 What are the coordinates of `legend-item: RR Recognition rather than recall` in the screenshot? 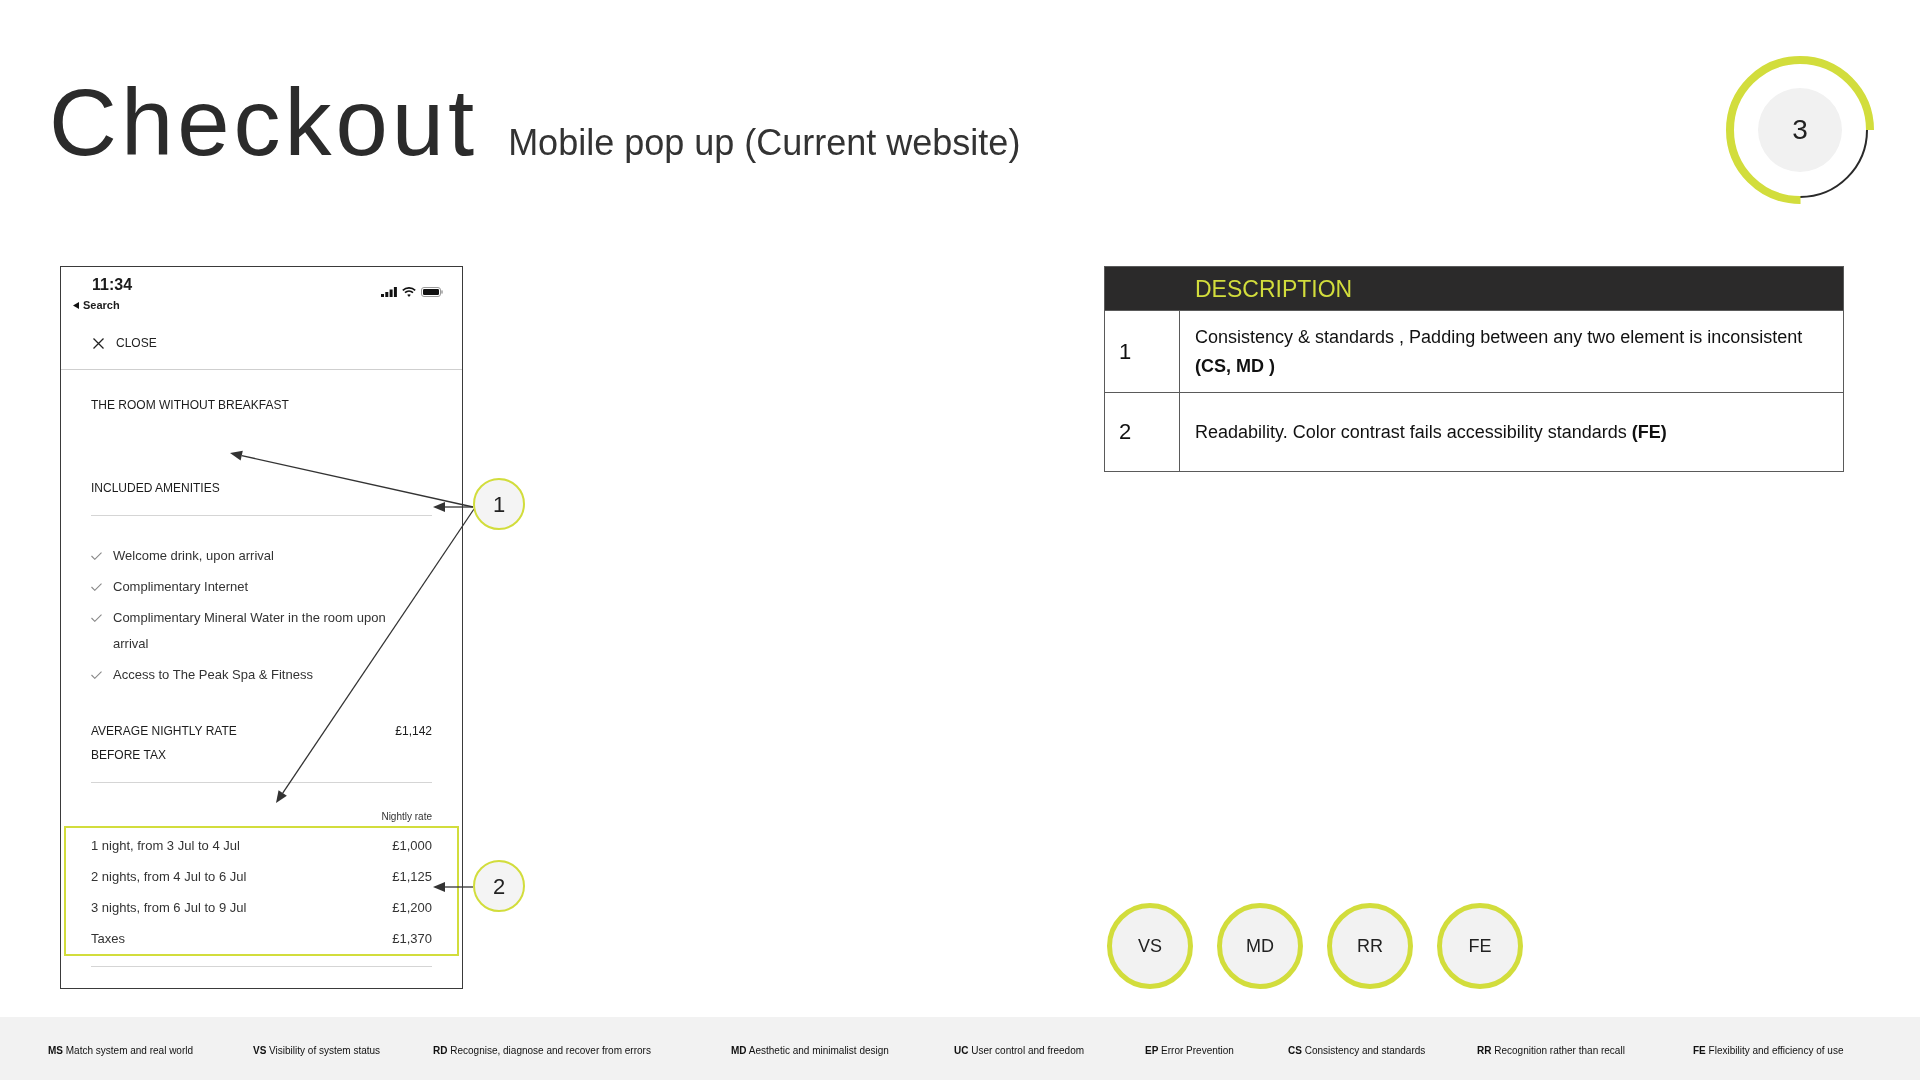 It's located at (1551, 1050).